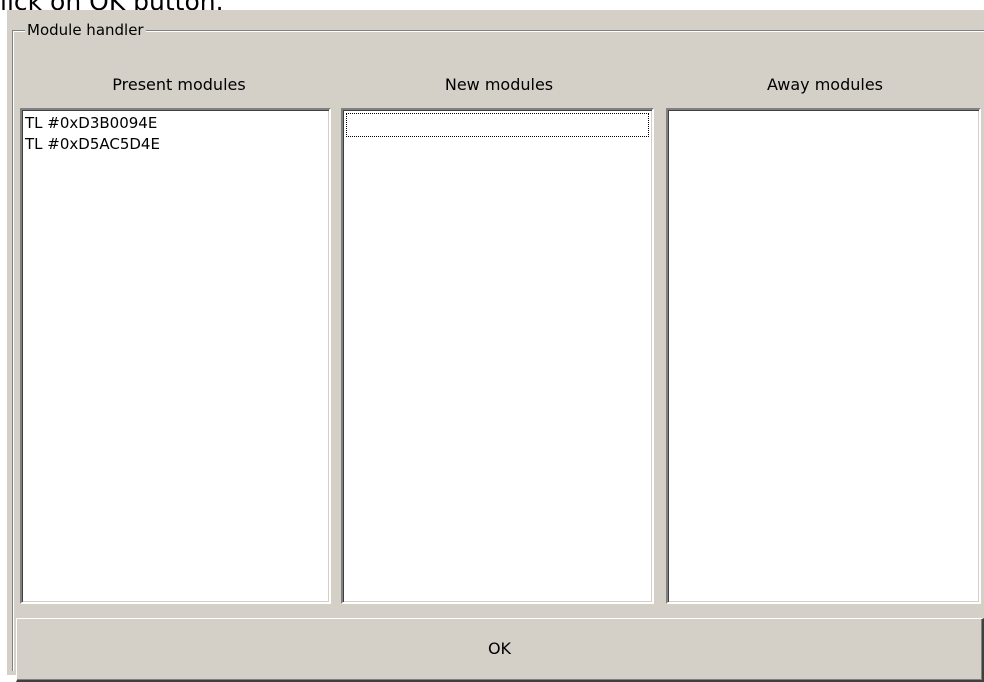 The width and height of the screenshot is (984, 682). I want to click on present-modules-header: Present modules, so click(179, 84).